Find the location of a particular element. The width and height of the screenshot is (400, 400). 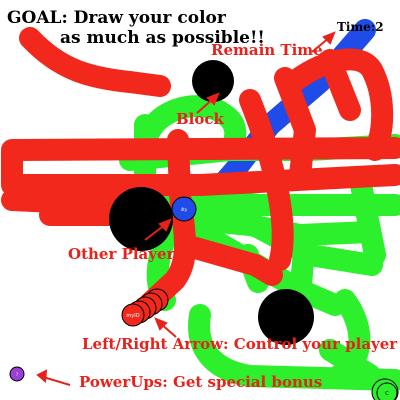

powerups-label: PowerUps: Get special bonus is located at coordinates (201, 382).